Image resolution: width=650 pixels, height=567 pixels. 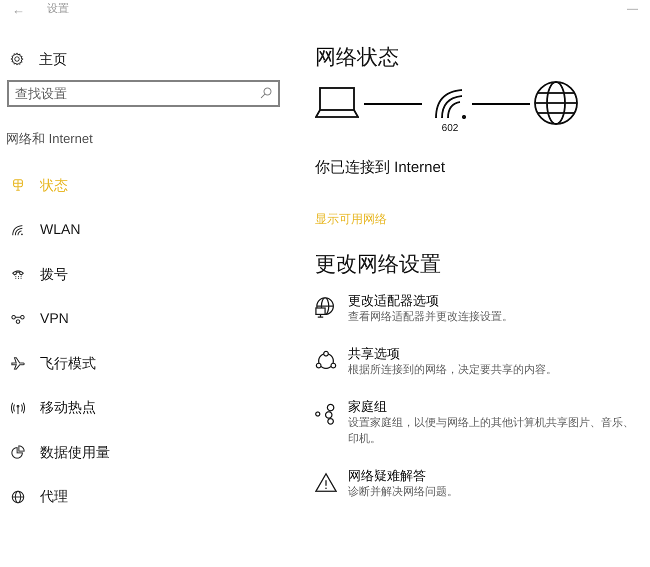 What do you see at coordinates (387, 475) in the screenshot?
I see `option-link: 网络疑难解答` at bounding box center [387, 475].